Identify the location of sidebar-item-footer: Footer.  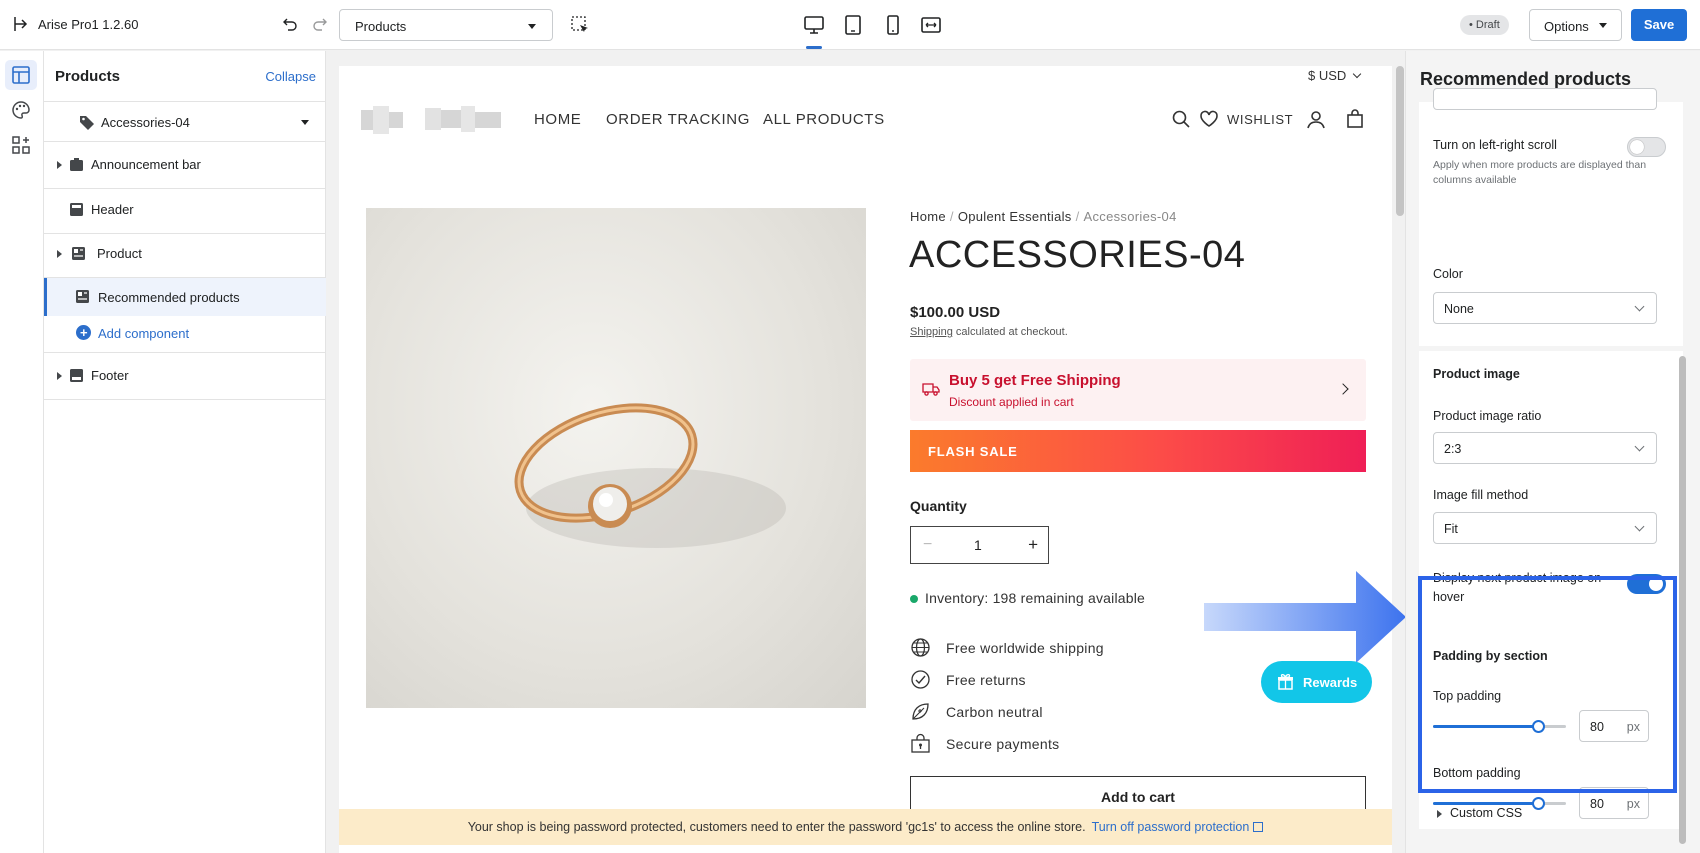
(185, 376).